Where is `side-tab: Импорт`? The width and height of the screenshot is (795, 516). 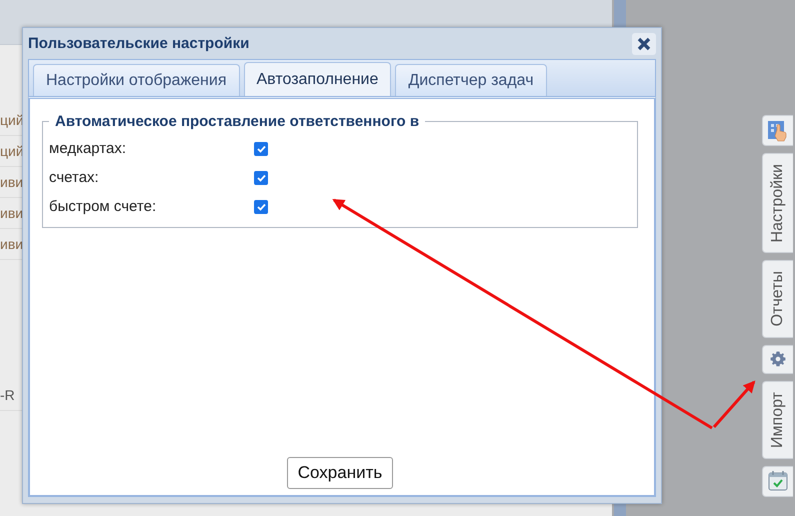 side-tab: Импорт is located at coordinates (777, 419).